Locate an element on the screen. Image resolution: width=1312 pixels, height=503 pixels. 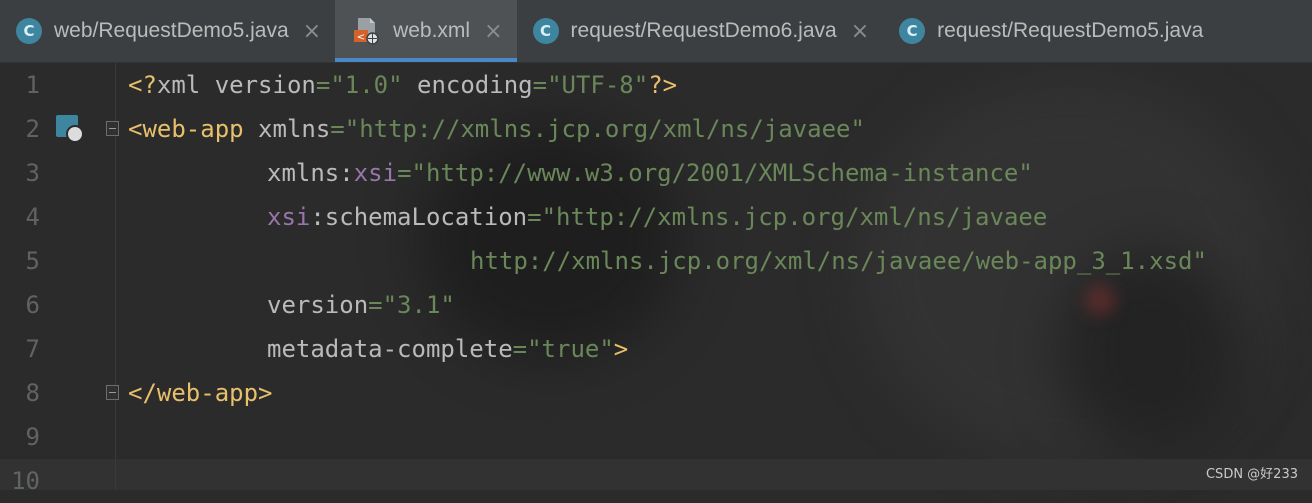
line-number: 10 is located at coordinates (25, 481).